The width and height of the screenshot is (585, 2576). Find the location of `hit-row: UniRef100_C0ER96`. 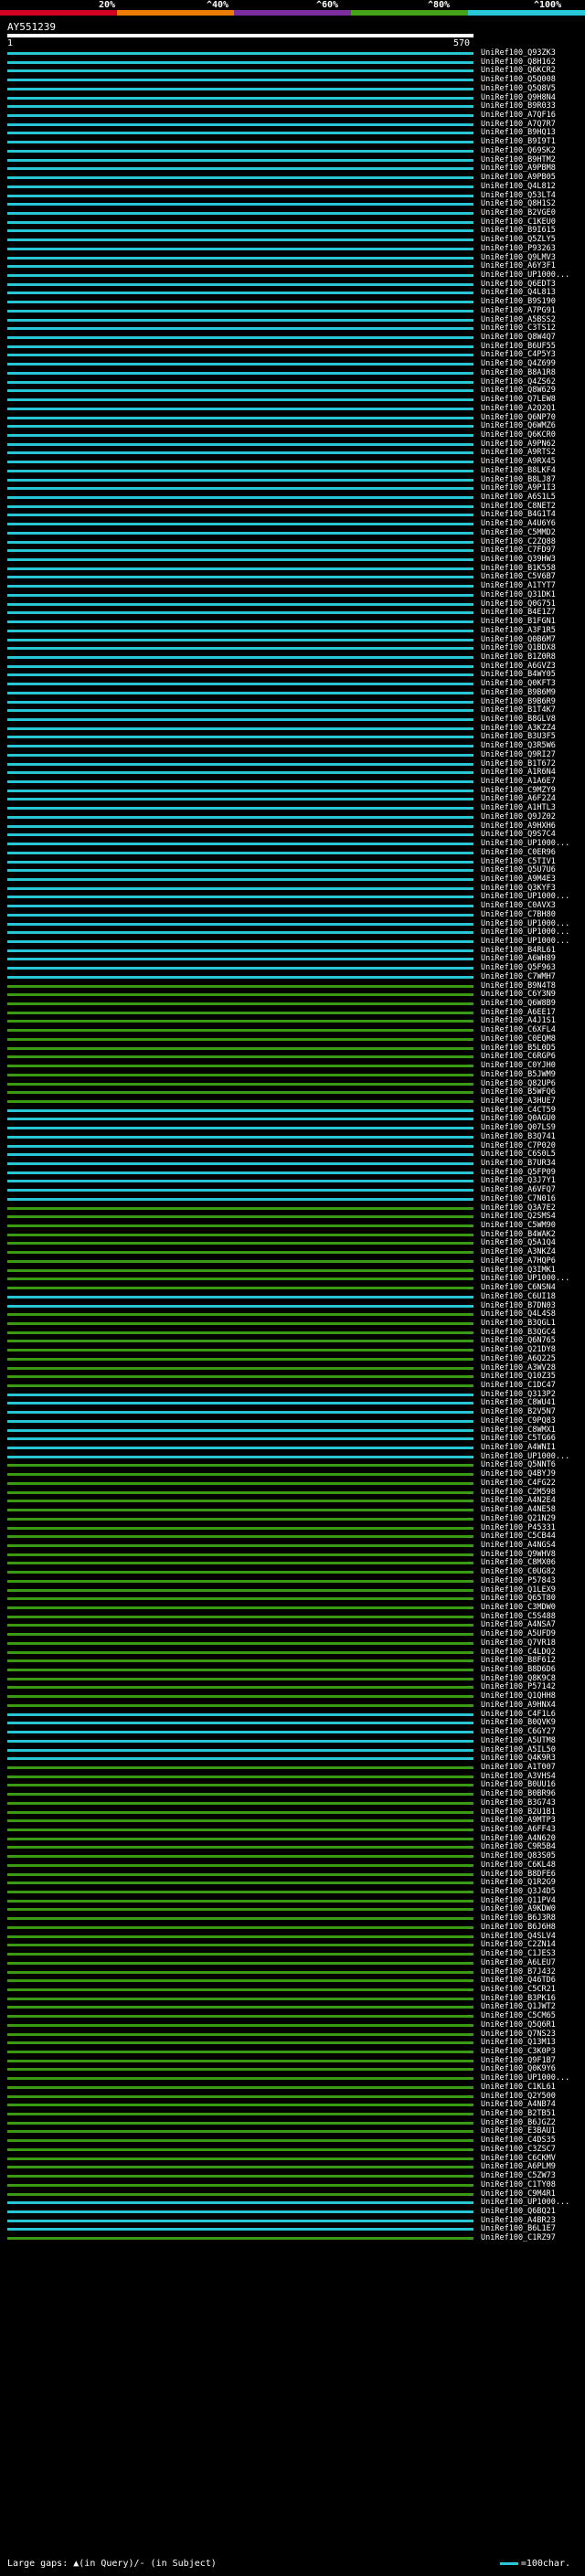

hit-row: UniRef100_C0ER96 is located at coordinates (293, 852).